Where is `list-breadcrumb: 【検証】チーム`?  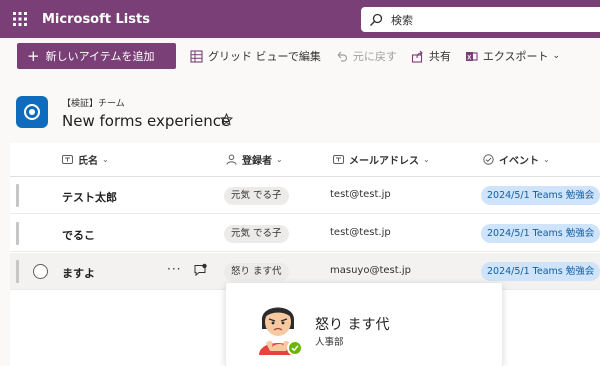 list-breadcrumb: 【検証】チーム is located at coordinates (93, 102).